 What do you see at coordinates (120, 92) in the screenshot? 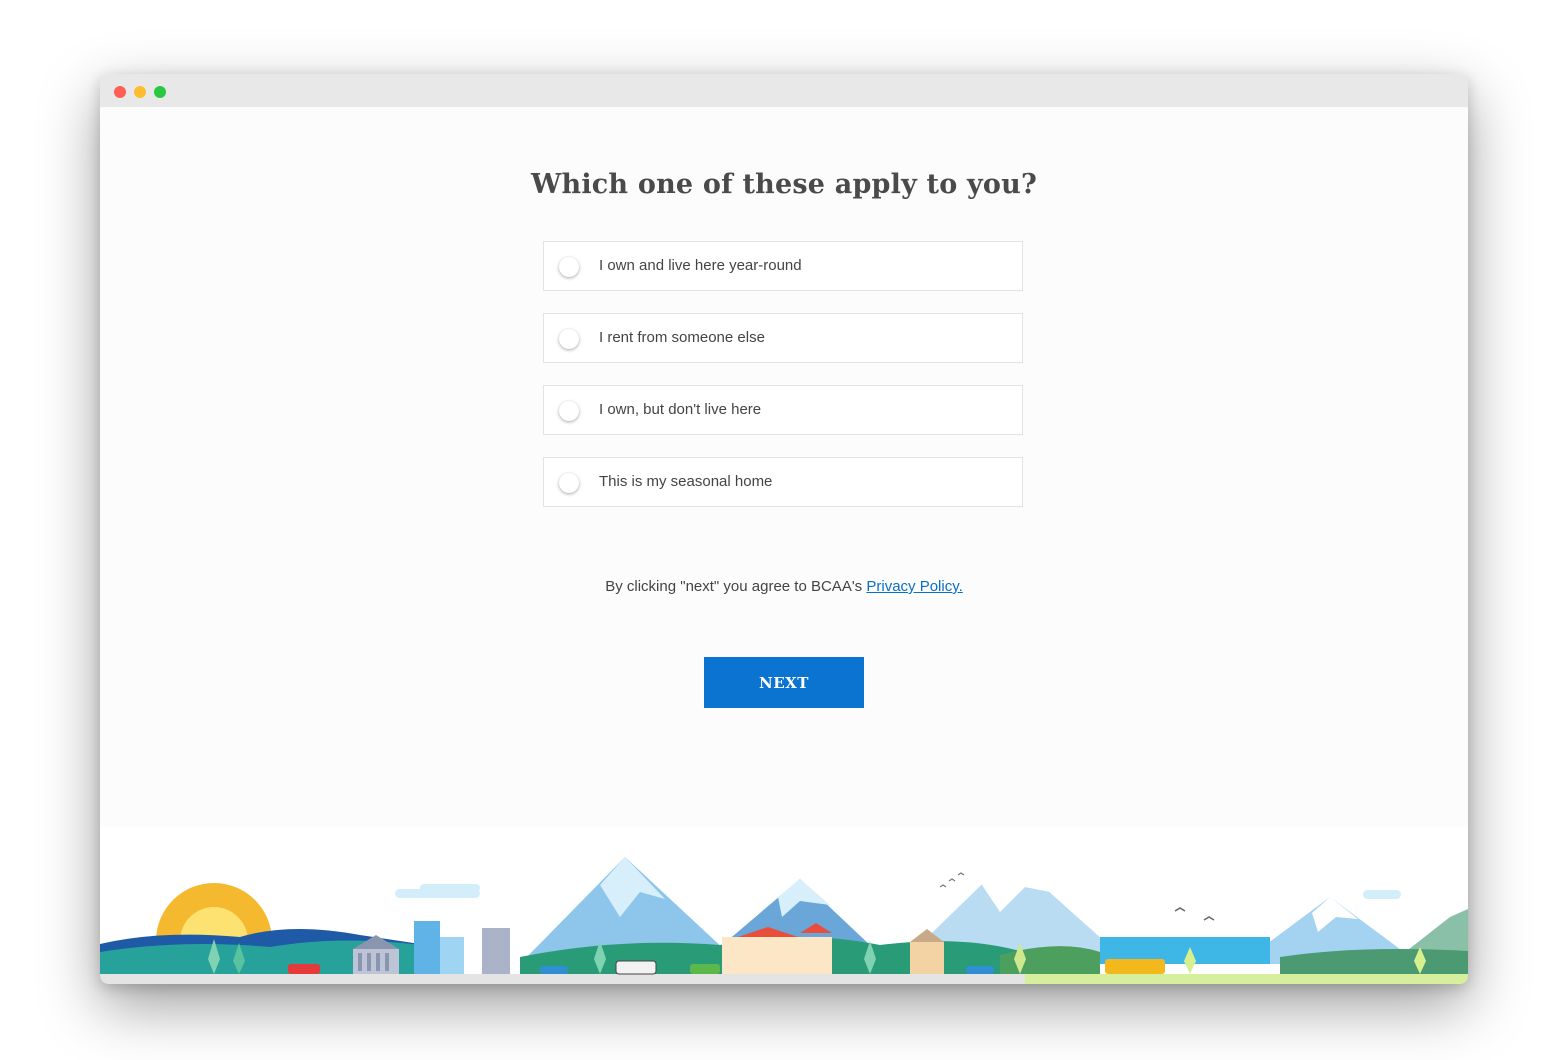
I see `close-window-button` at bounding box center [120, 92].